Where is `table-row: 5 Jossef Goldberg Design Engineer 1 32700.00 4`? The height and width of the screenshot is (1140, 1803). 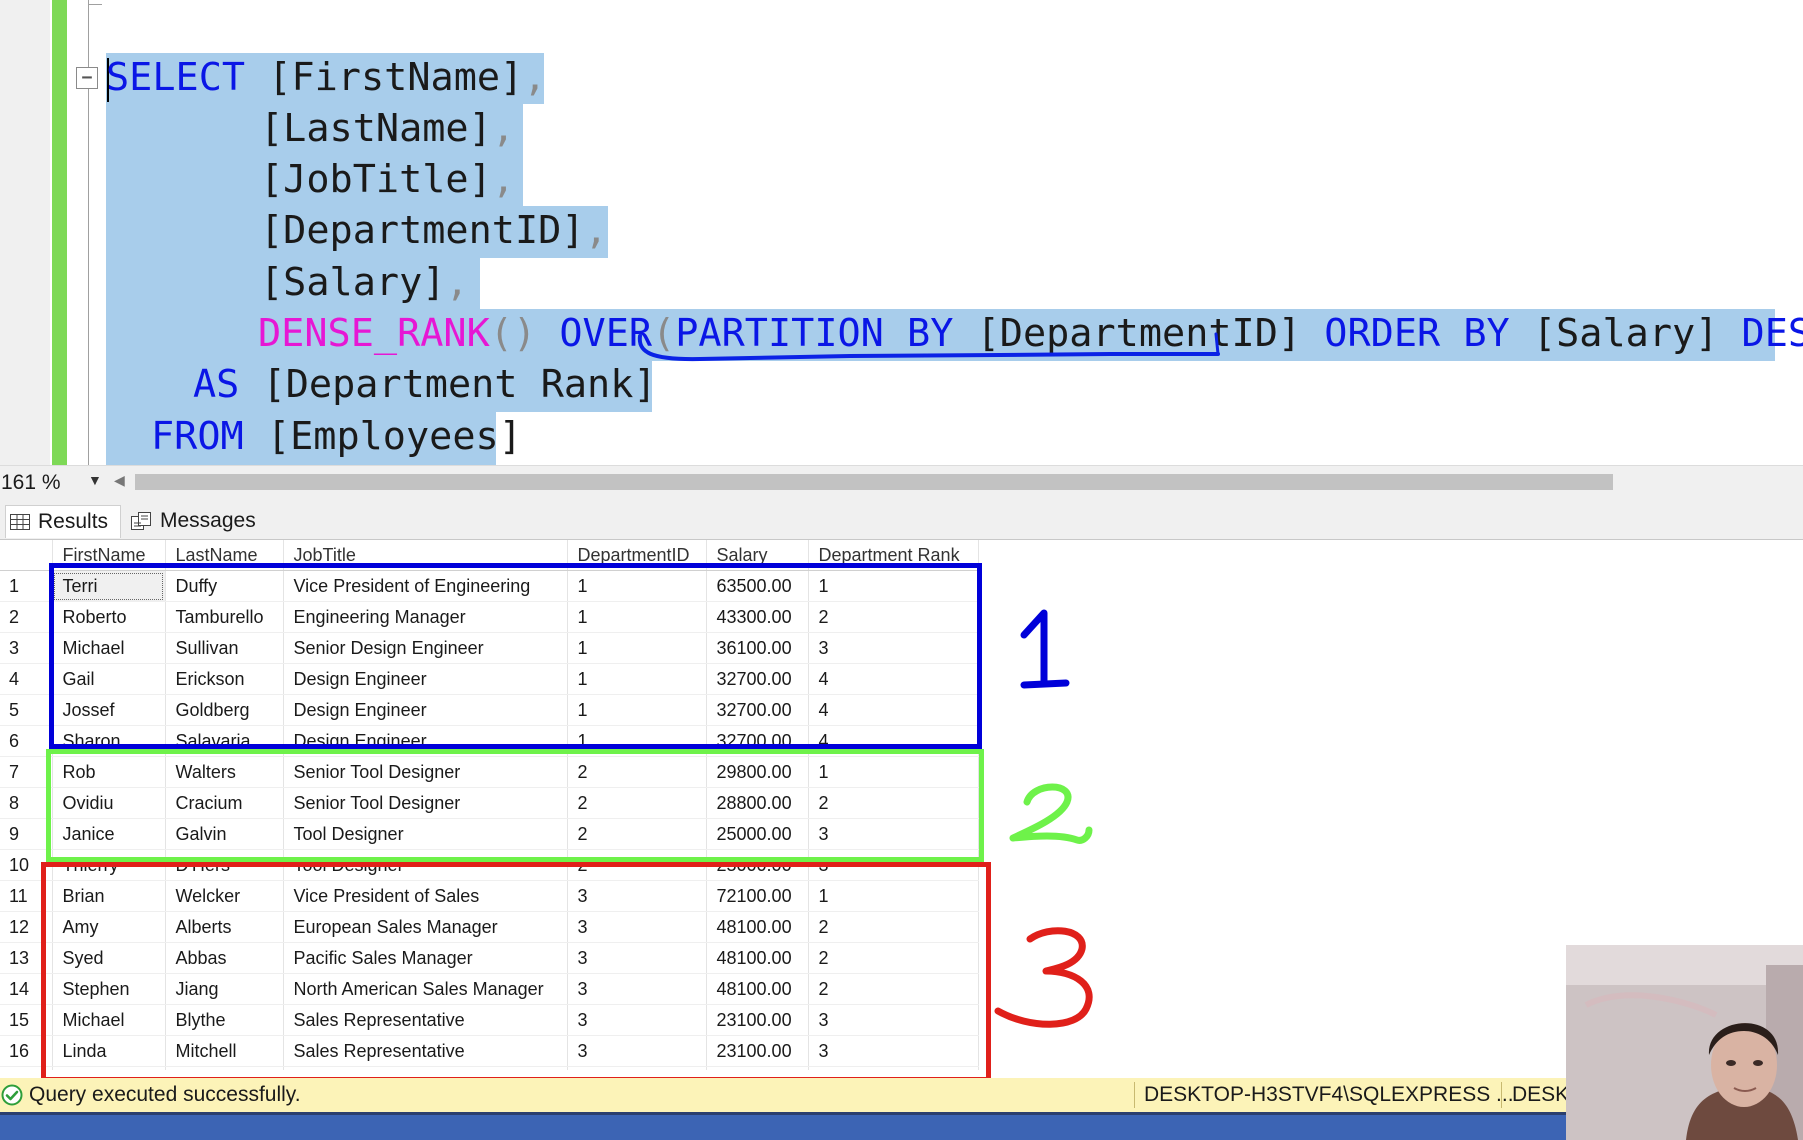 table-row: 5 Jossef Goldberg Design Engineer 1 32700.00 4 is located at coordinates (489, 710).